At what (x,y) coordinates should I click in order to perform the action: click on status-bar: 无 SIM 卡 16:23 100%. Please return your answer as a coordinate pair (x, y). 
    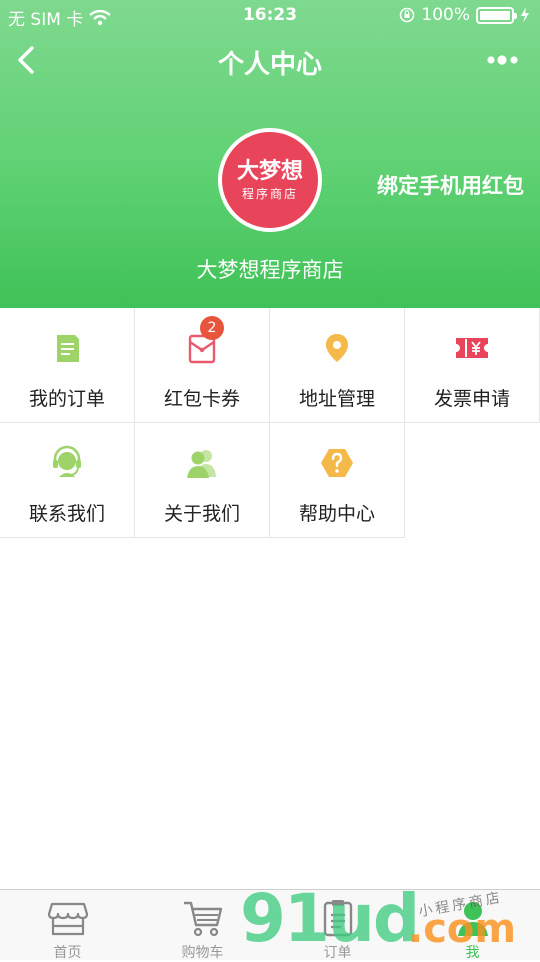
    Looking at the image, I should click on (270, 15).